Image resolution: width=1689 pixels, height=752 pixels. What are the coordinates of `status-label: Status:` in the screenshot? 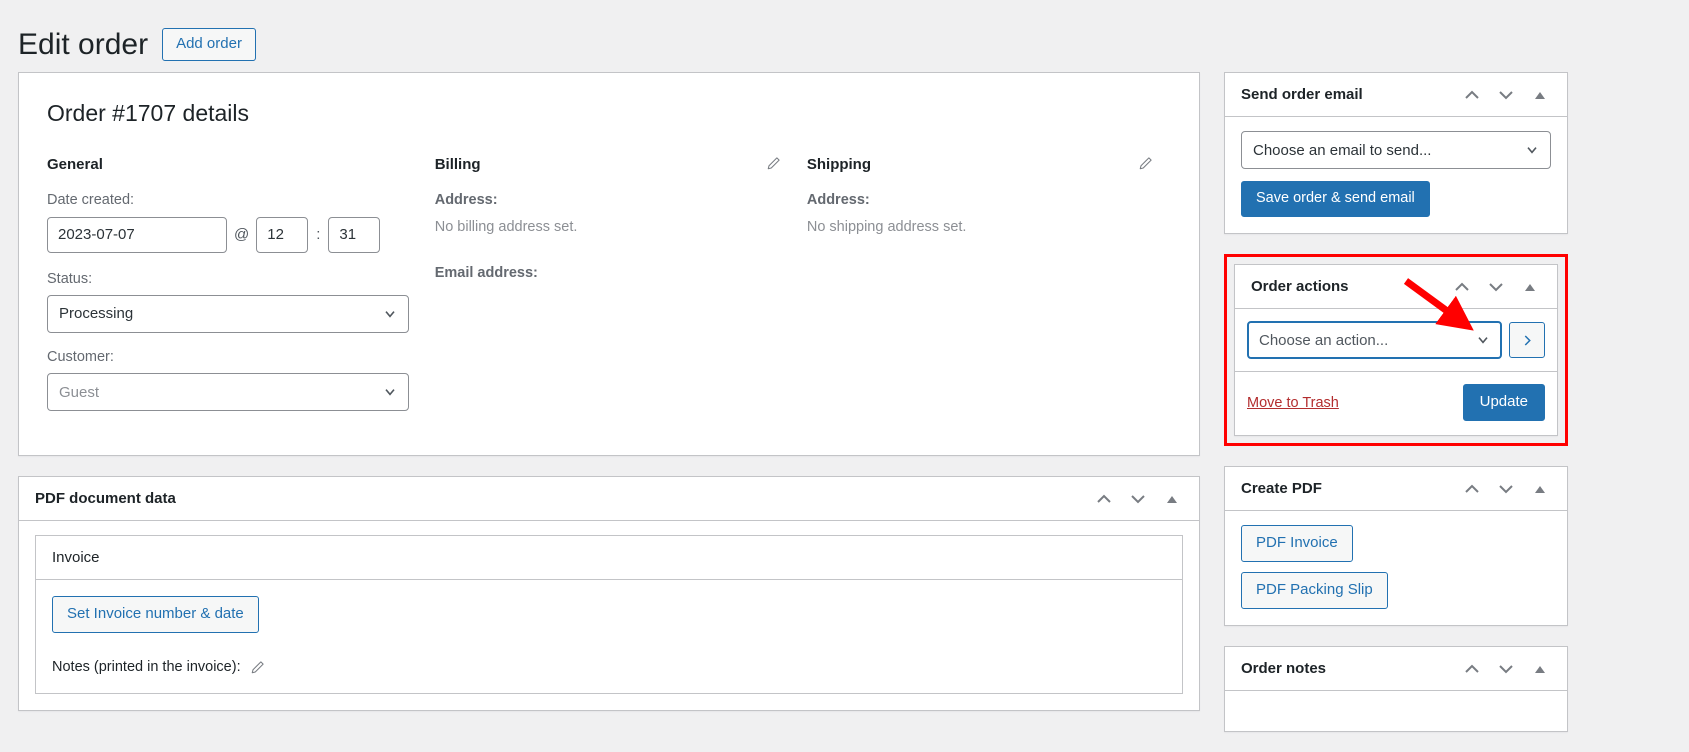 It's located at (70, 278).